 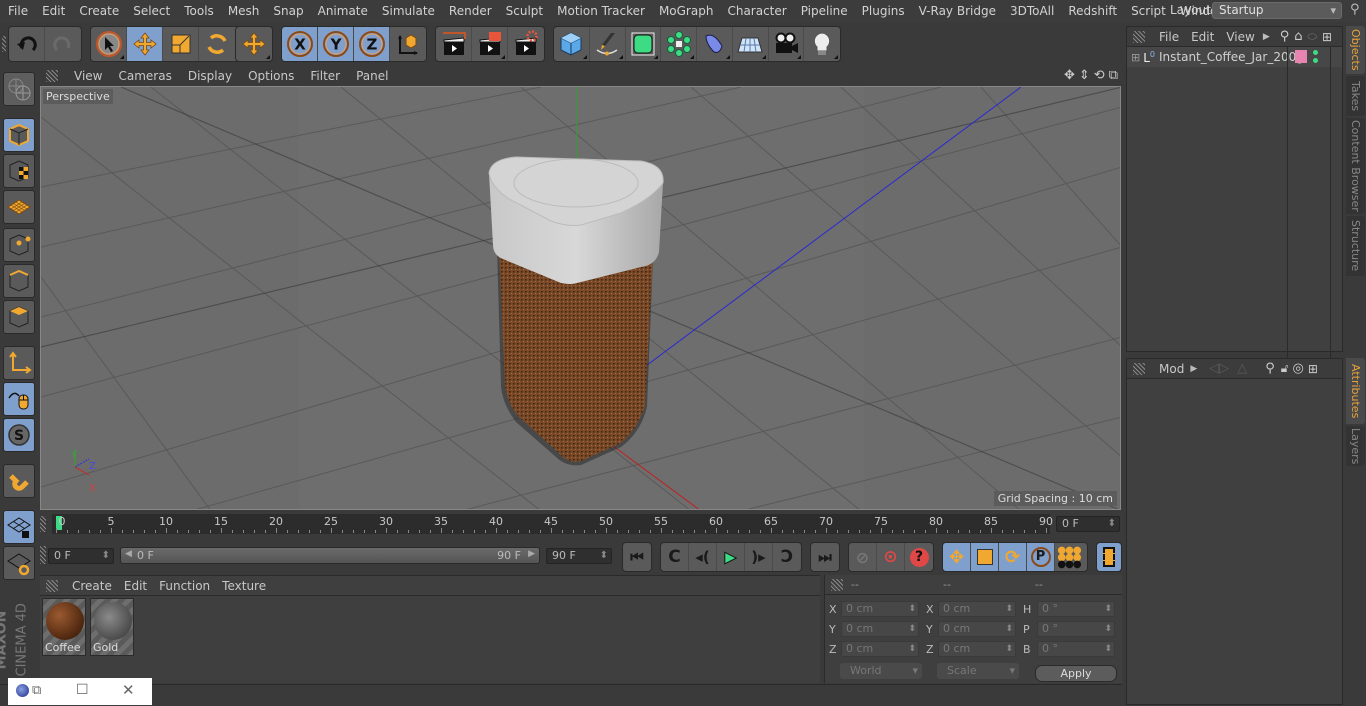 I want to click on tab-attributes: Attributes, so click(x=1355, y=391).